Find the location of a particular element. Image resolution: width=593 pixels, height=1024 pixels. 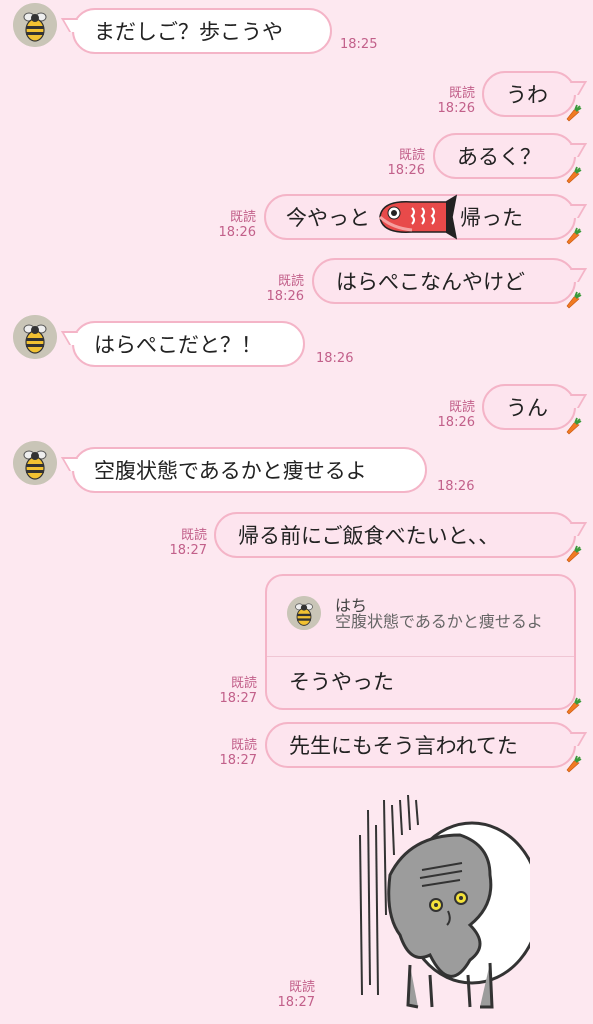

message-bubble: うん is located at coordinates (529, 407).